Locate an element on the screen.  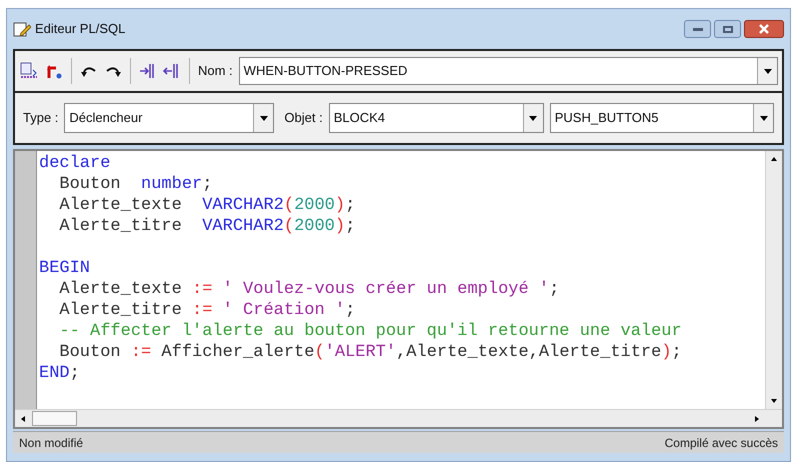
code-line: -- Affecter l'alerte au bouton pour qu'il retourne une valeur is located at coordinates (370, 331).